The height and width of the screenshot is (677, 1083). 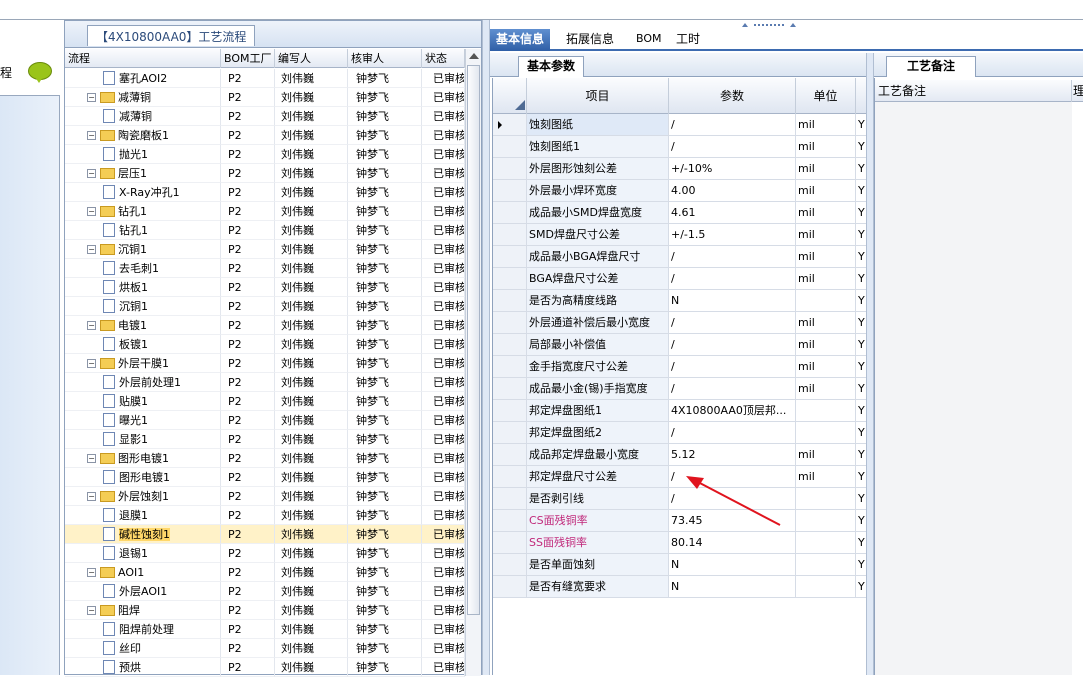 What do you see at coordinates (681, 499) in the screenshot?
I see `param-row: 是否剥引线 / Y` at bounding box center [681, 499].